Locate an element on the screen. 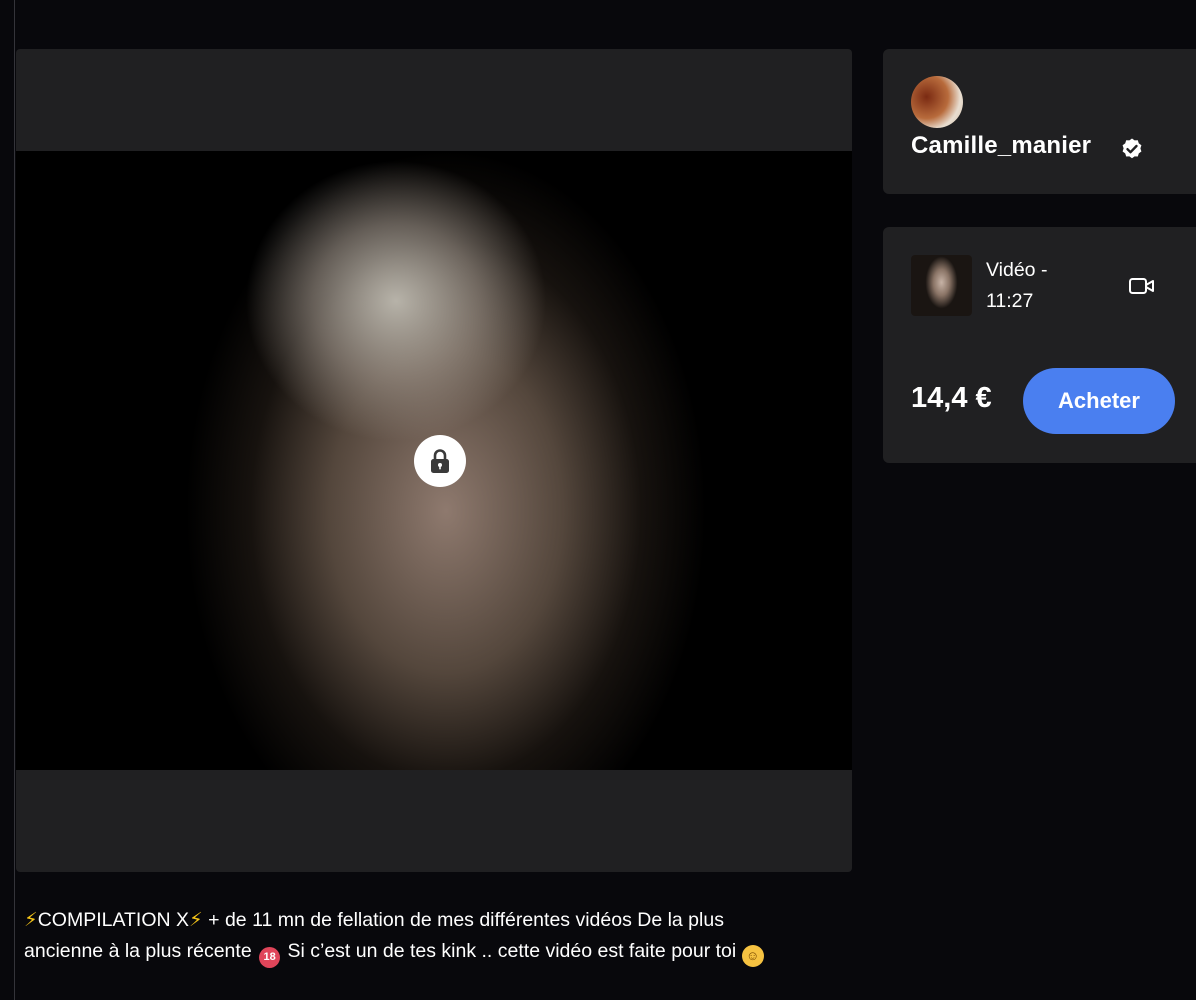  adult-18-icon: 18 is located at coordinates (270, 957).